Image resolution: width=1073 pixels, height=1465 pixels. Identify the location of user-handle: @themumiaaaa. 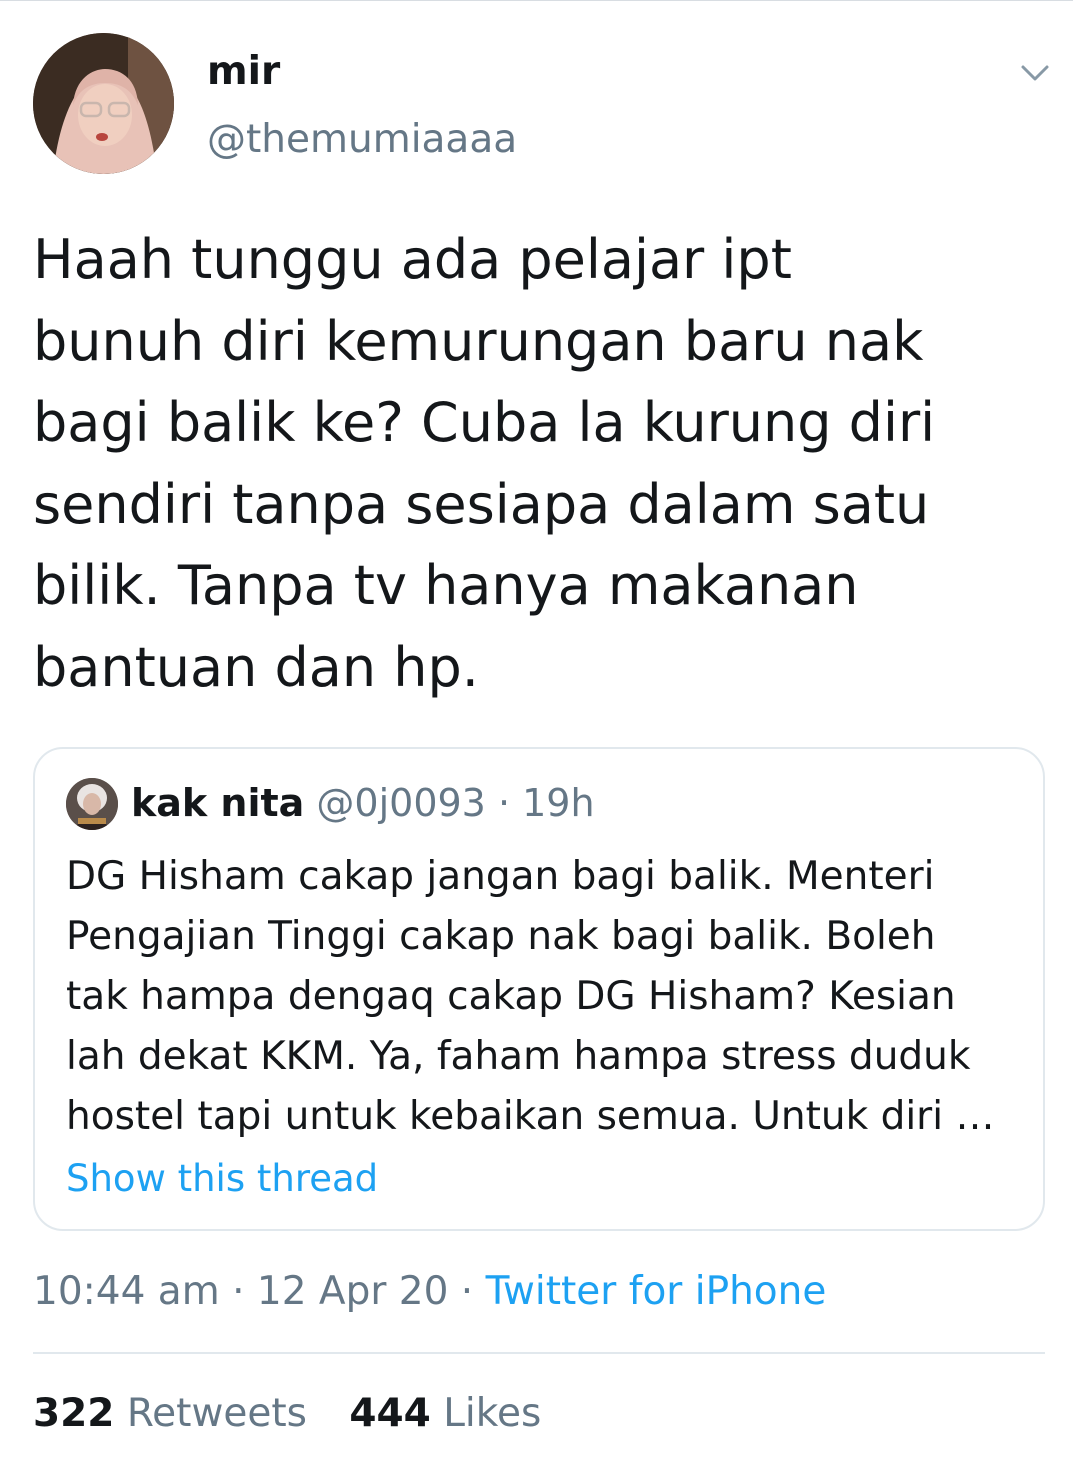
(362, 140).